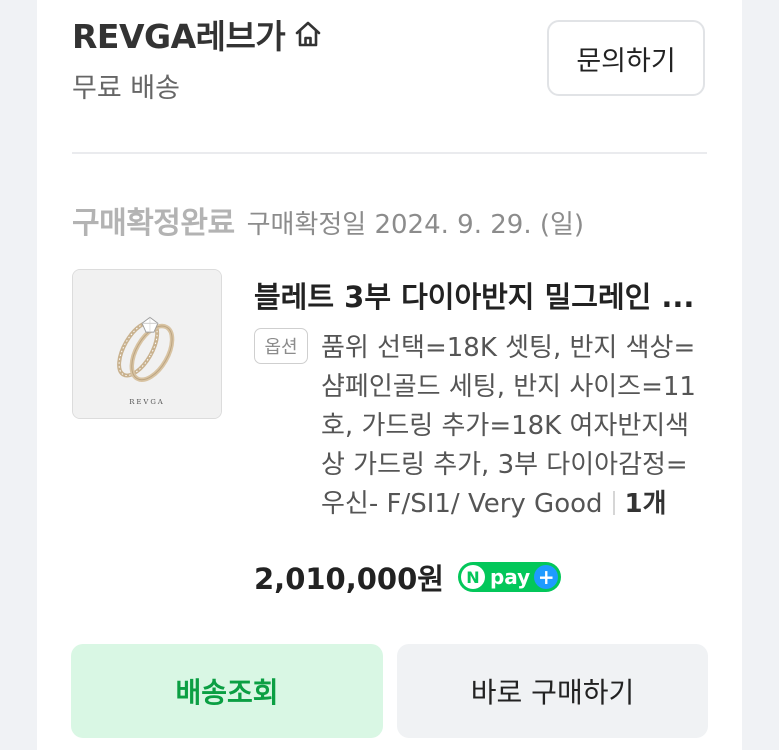 The image size is (779, 750). I want to click on option-line: 상 가드링 추가, 3부 다이아감정=, so click(504, 465).